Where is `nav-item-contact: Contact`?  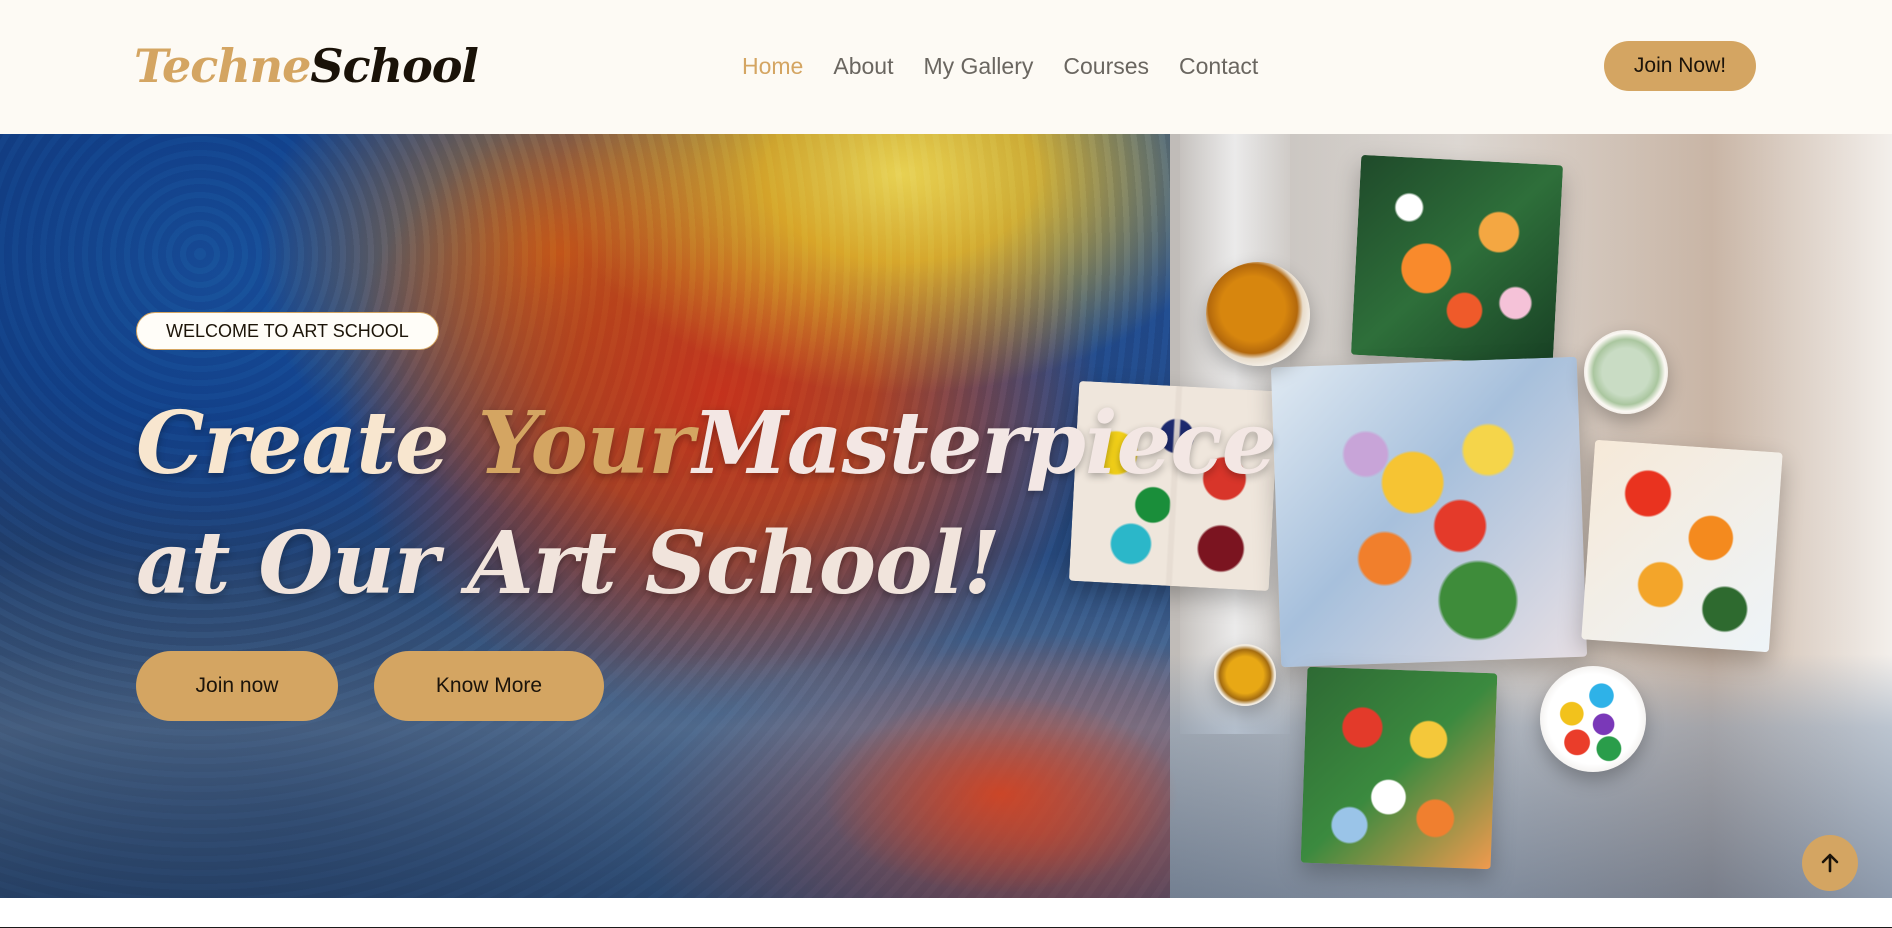 nav-item-contact: Contact is located at coordinates (1218, 66).